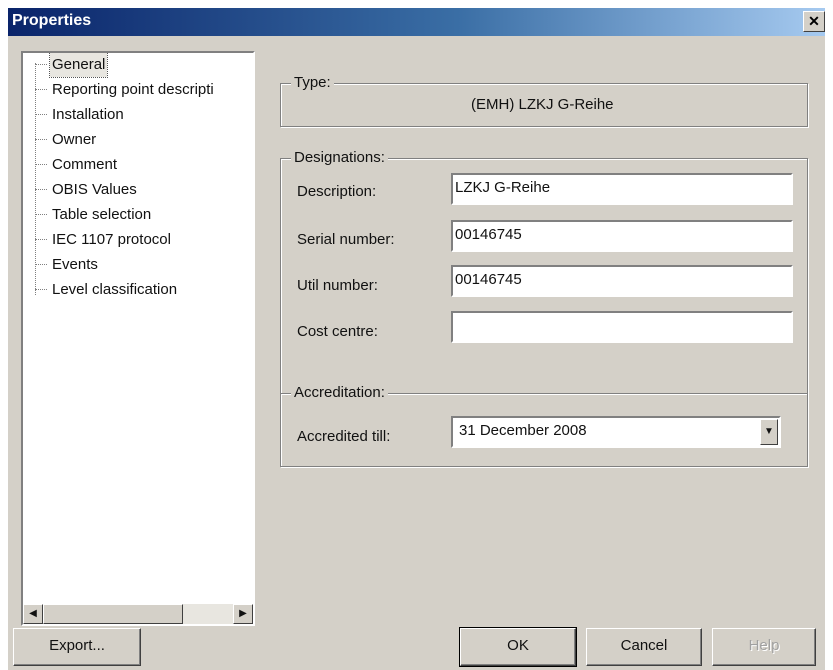 Image resolution: width=833 pixels, height=670 pixels. I want to click on tree-item-label: OBIS Values, so click(94, 189).